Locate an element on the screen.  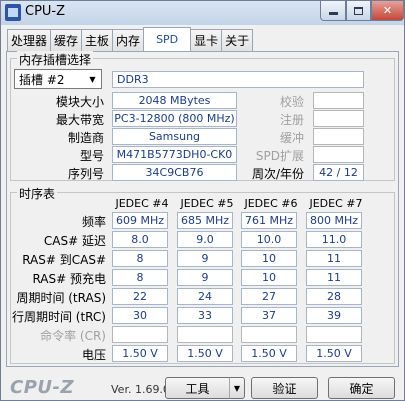
slot-select-dropdown: 插槽 #2 ▼ is located at coordinates (58, 79).